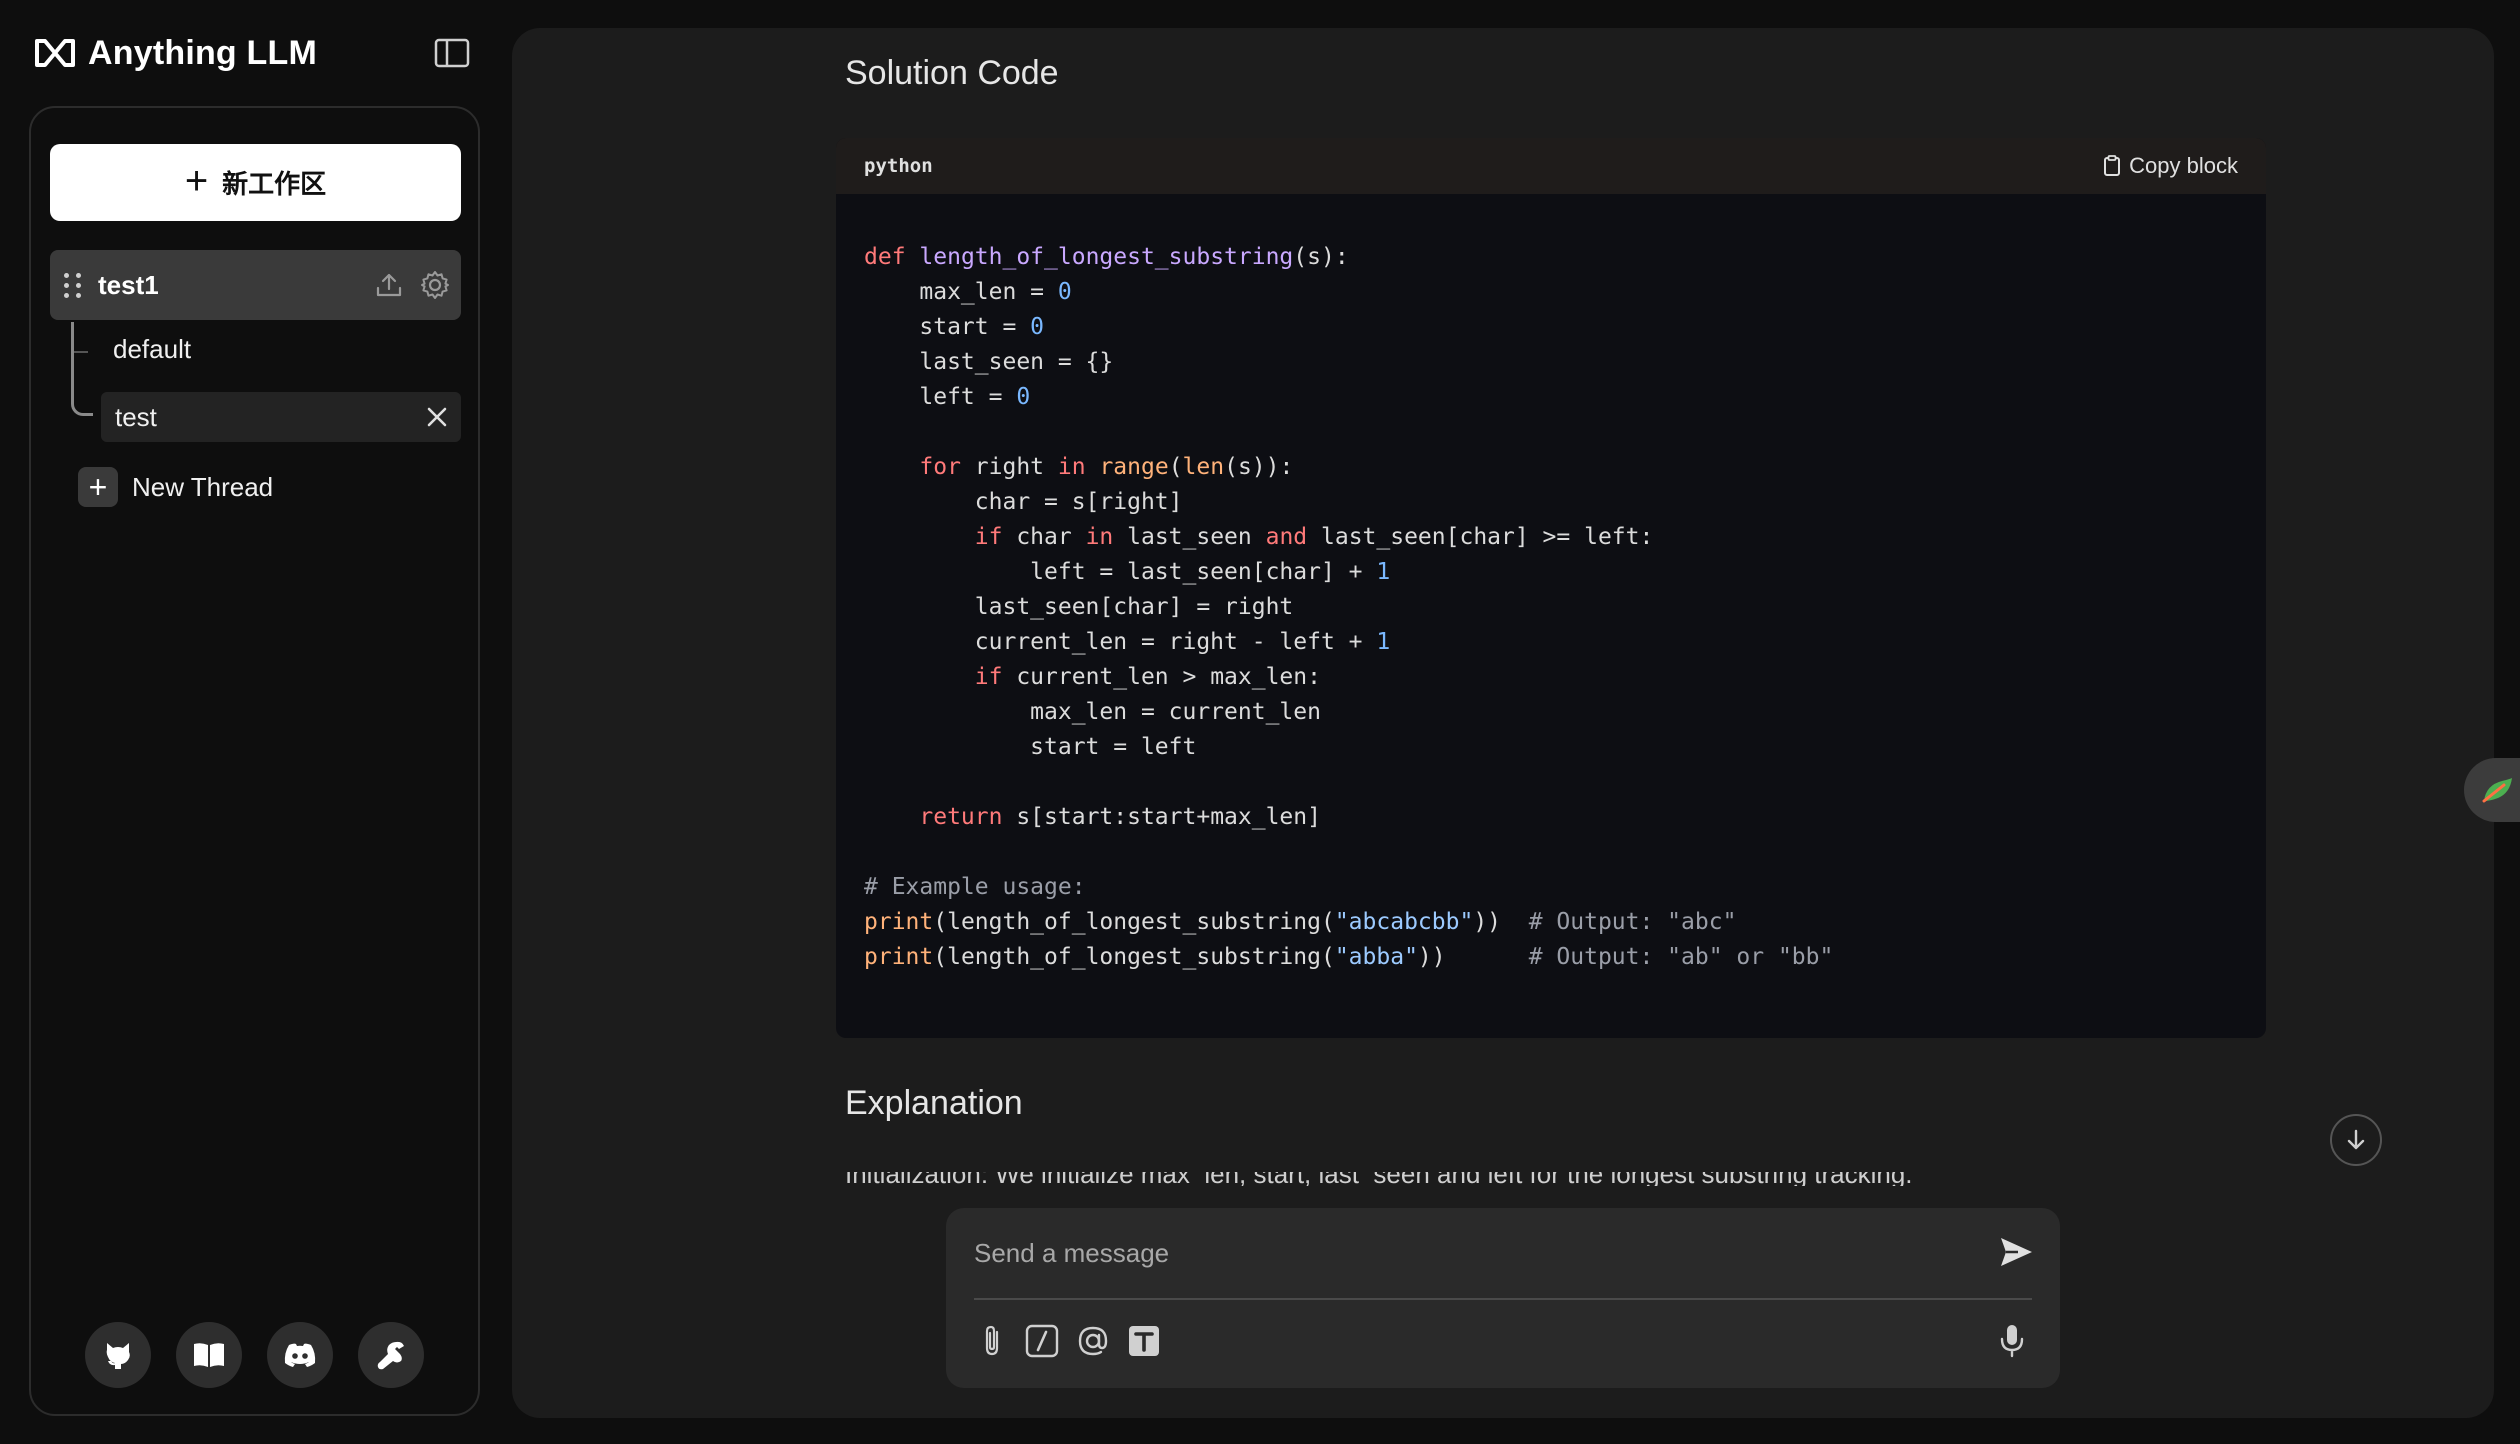 This screenshot has width=2520, height=1444. I want to click on microphone-icon, so click(2012, 1341).